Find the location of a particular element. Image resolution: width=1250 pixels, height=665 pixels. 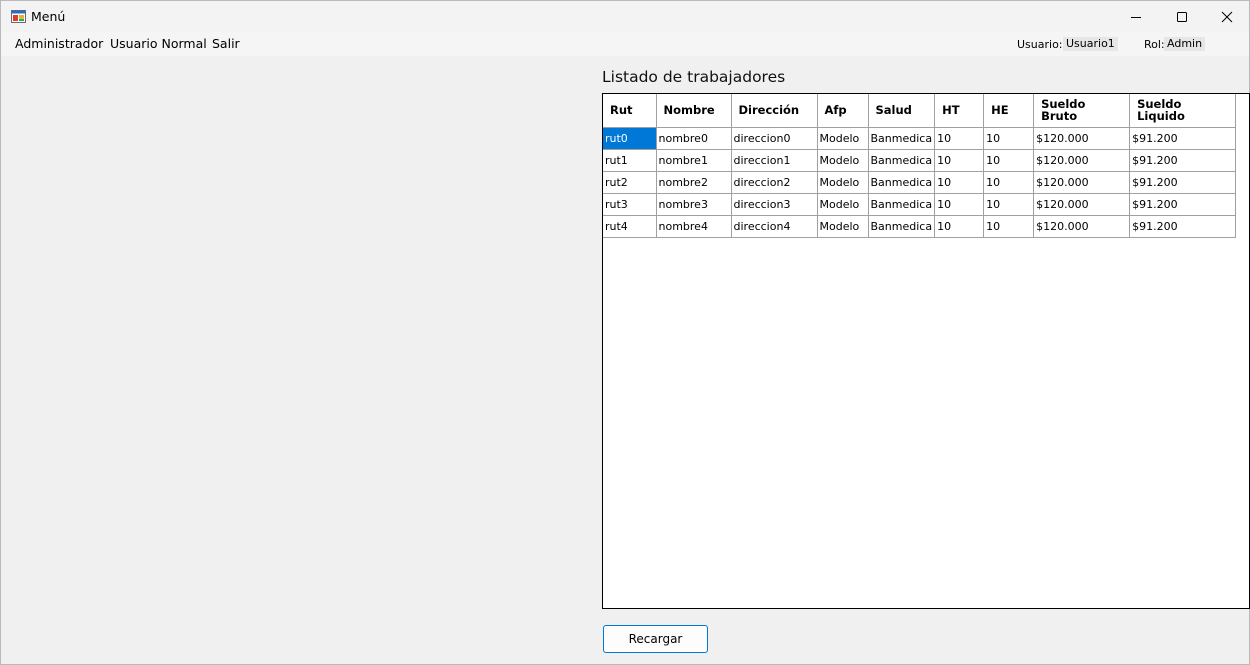

minimize-button is located at coordinates (1136, 16).